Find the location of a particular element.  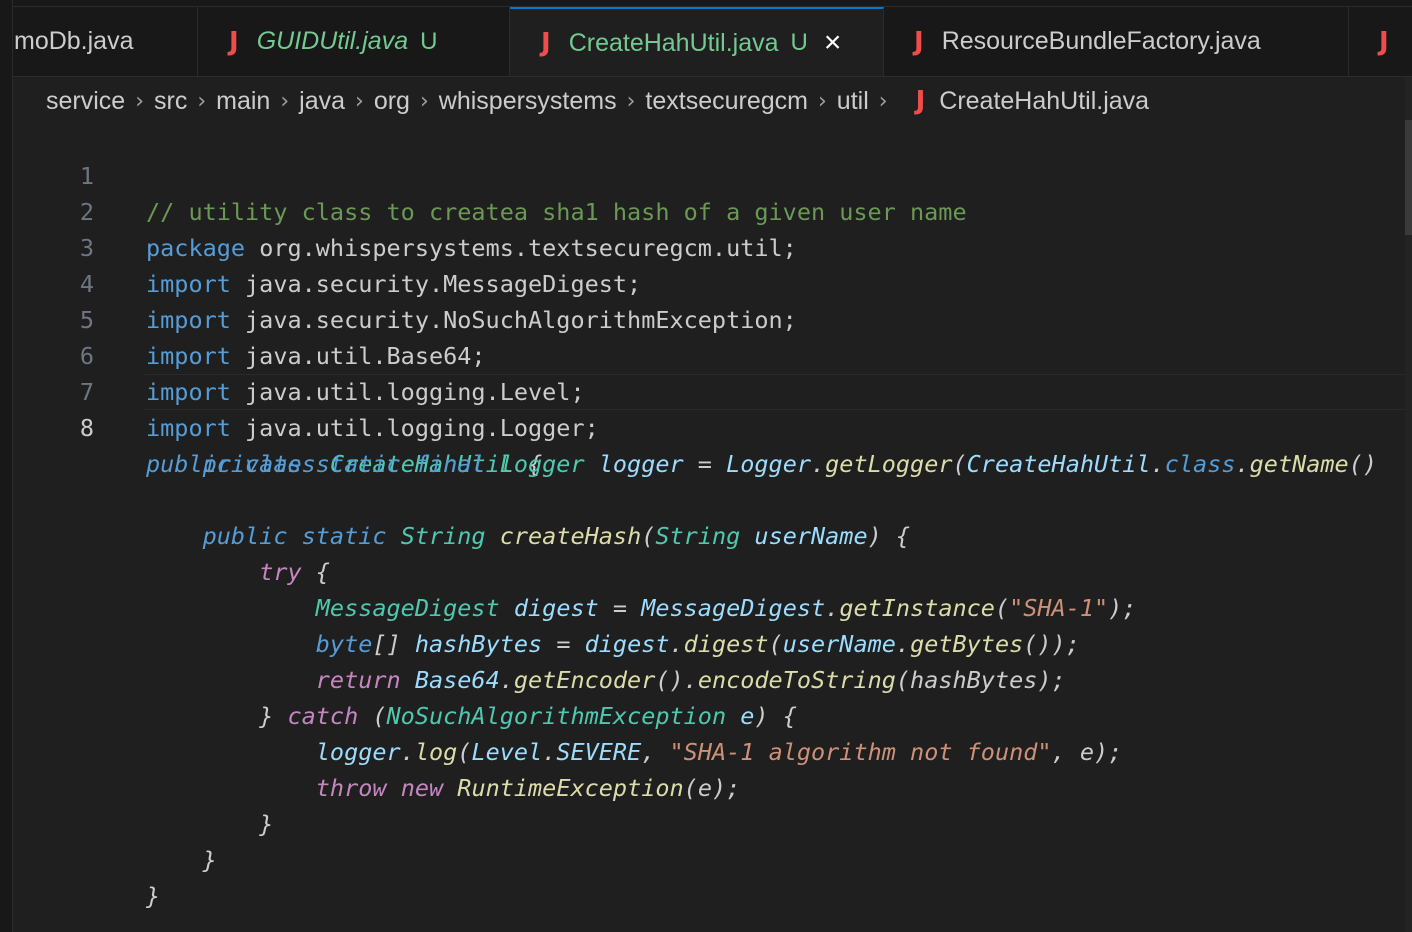

code-line: } catch (NoSuchAlgorithmException e) { is located at coordinates (712, 696).